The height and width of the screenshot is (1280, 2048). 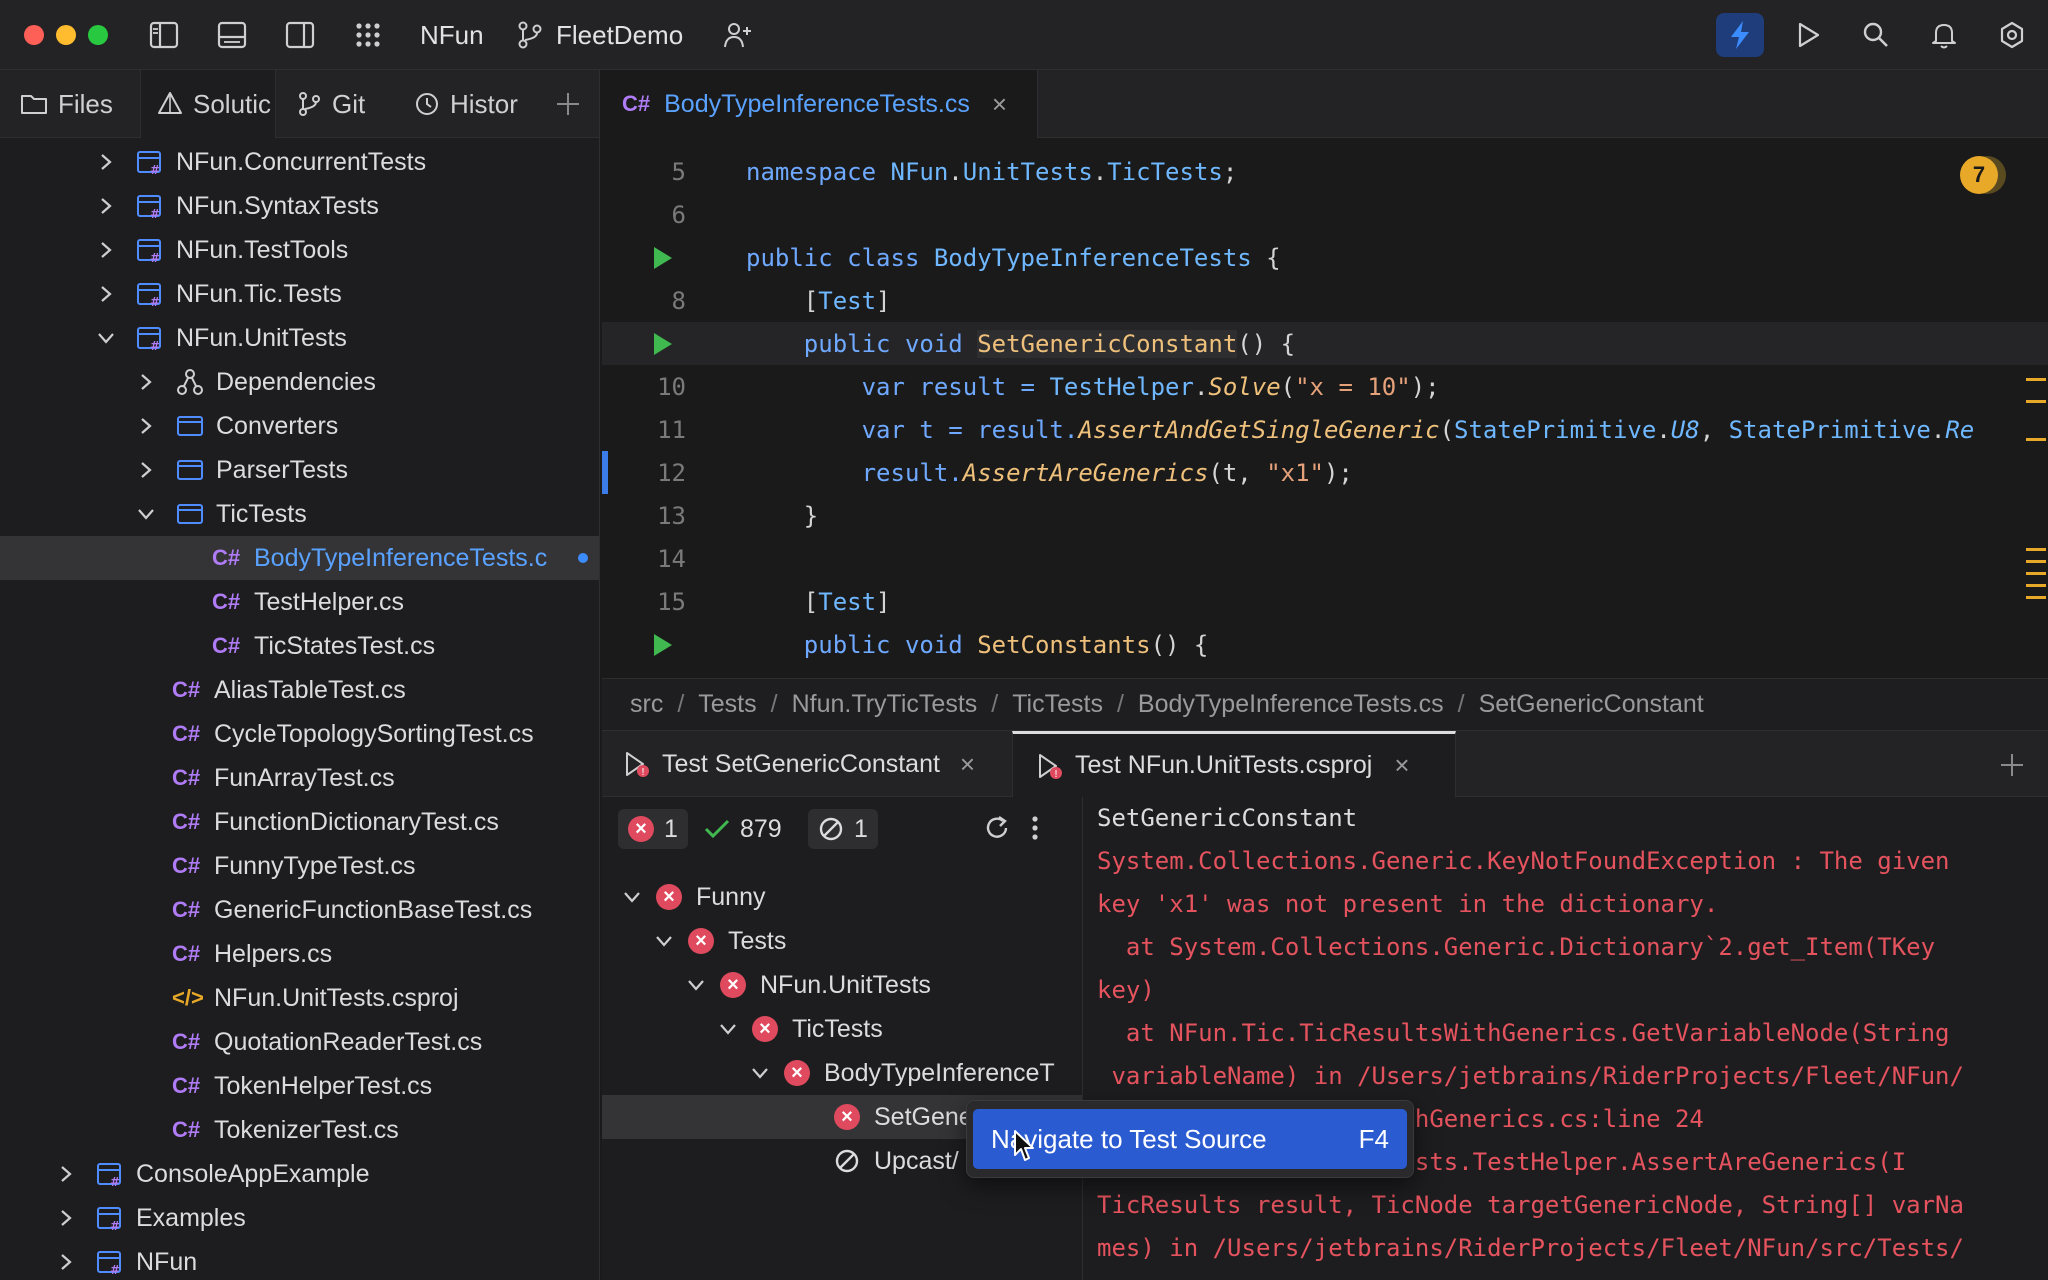 I want to click on breadcrumb-item: TicTests, so click(x=1057, y=704).